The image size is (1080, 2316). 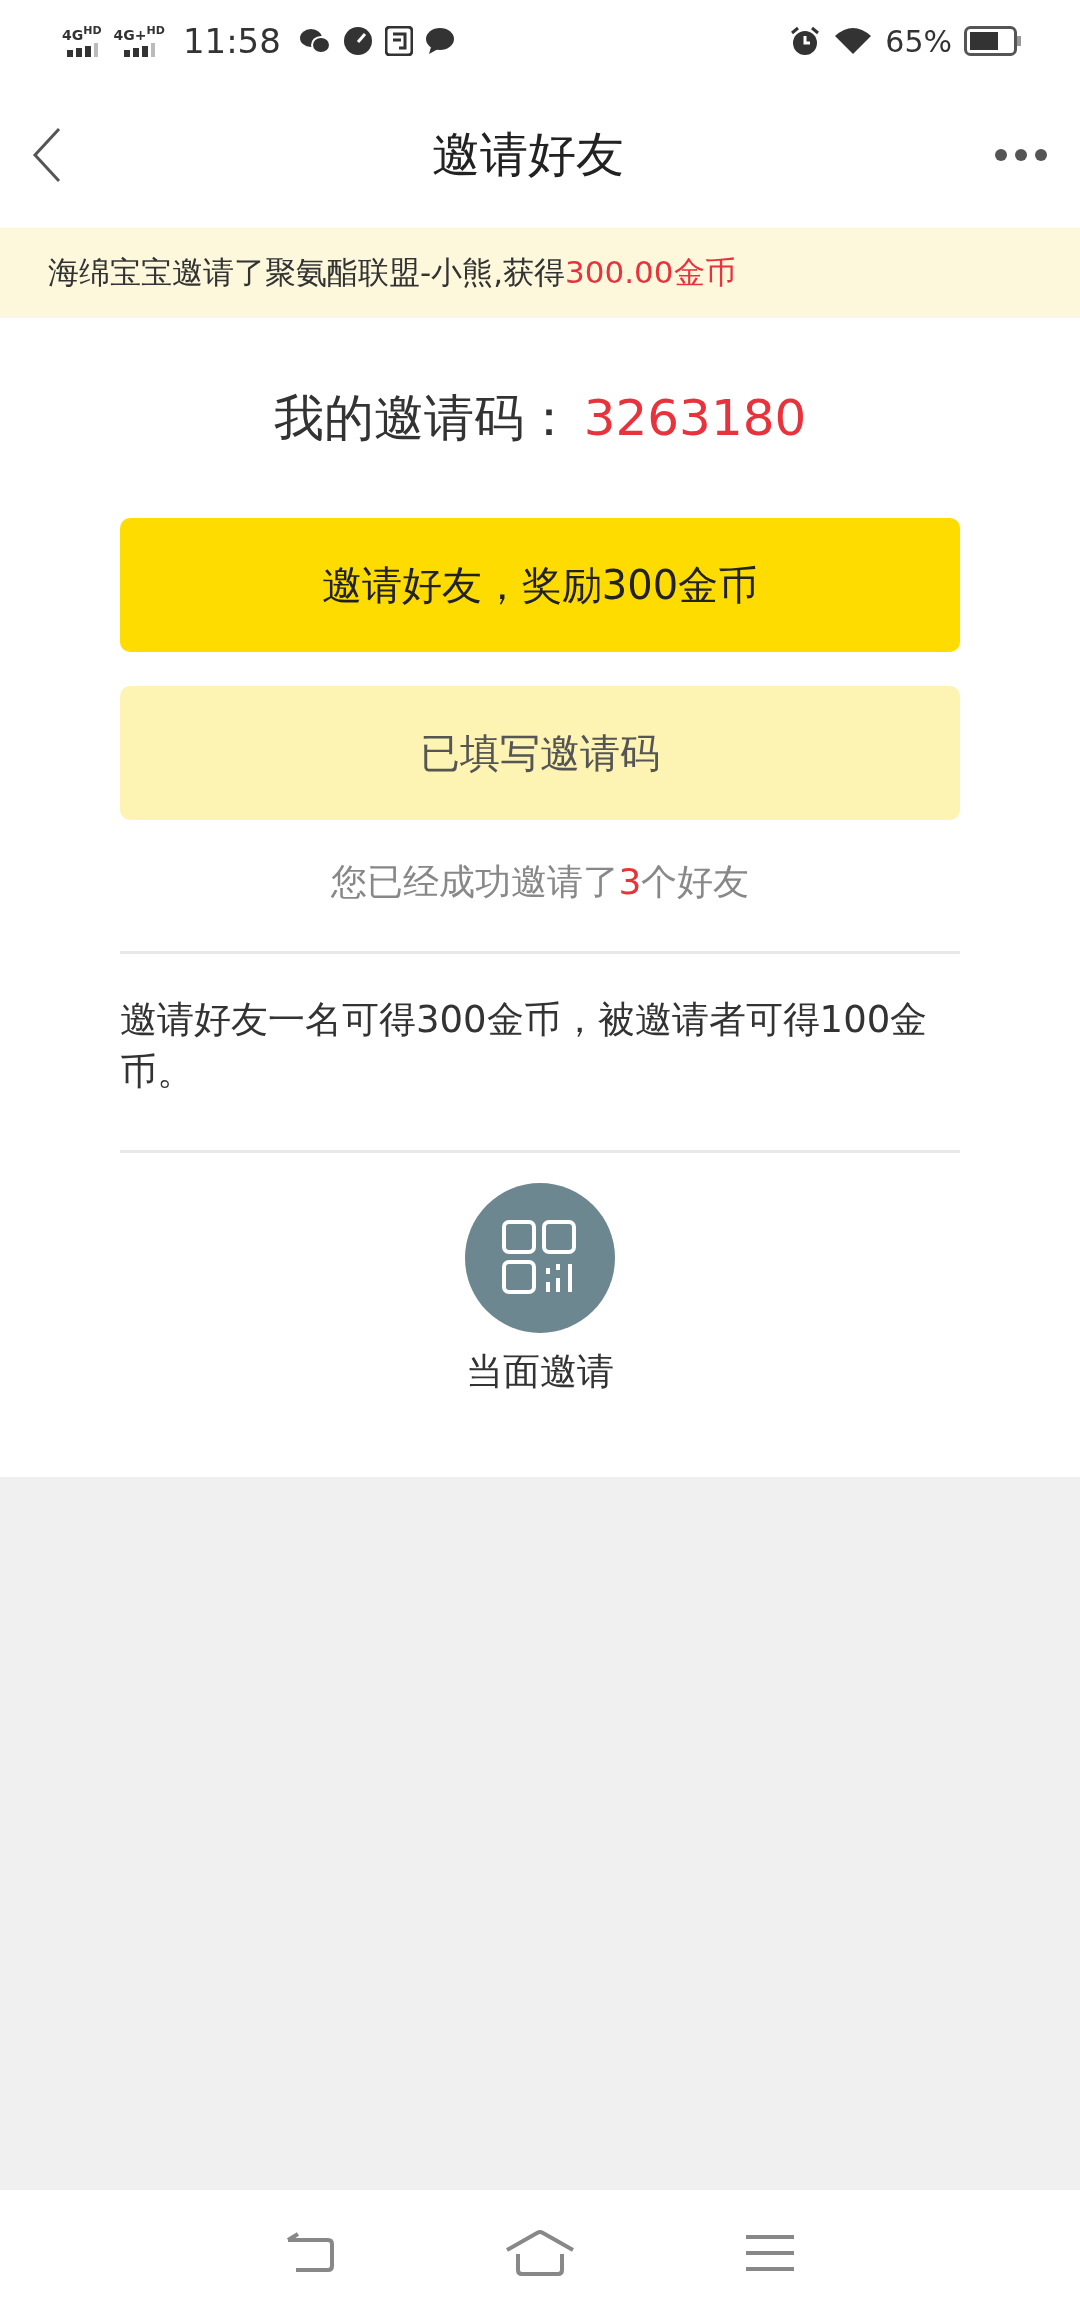 I want to click on invite-notice: 海绵宝宝邀请了聚氨酯联盟-小熊,获得300.00金币, so click(x=392, y=272).